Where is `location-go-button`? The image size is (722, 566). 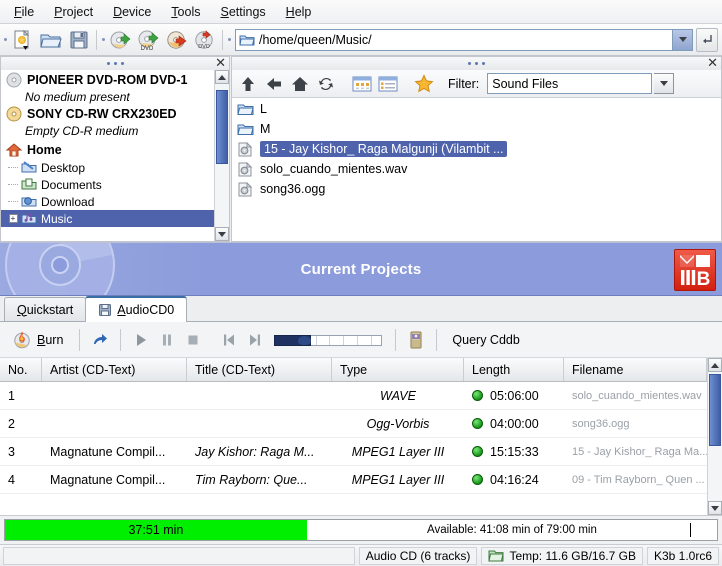 location-go-button is located at coordinates (707, 39).